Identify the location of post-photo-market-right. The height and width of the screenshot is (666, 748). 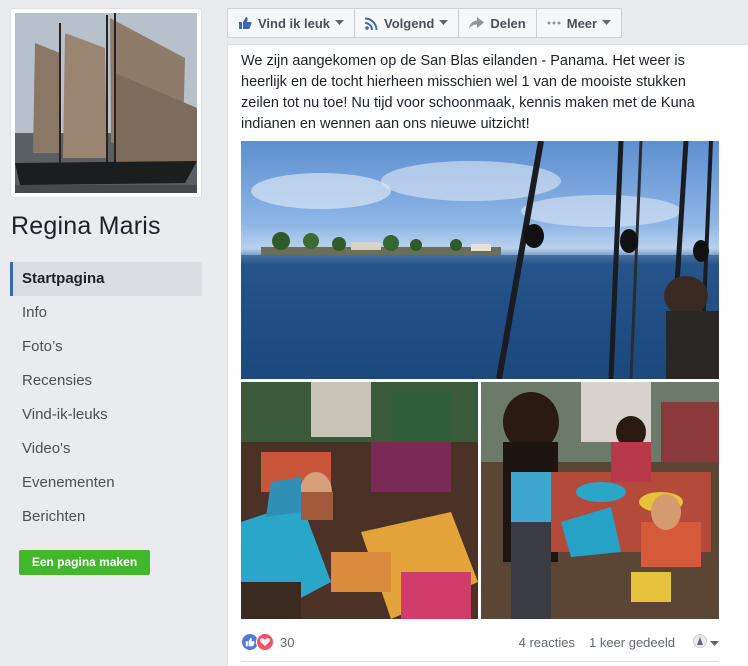
(600, 500).